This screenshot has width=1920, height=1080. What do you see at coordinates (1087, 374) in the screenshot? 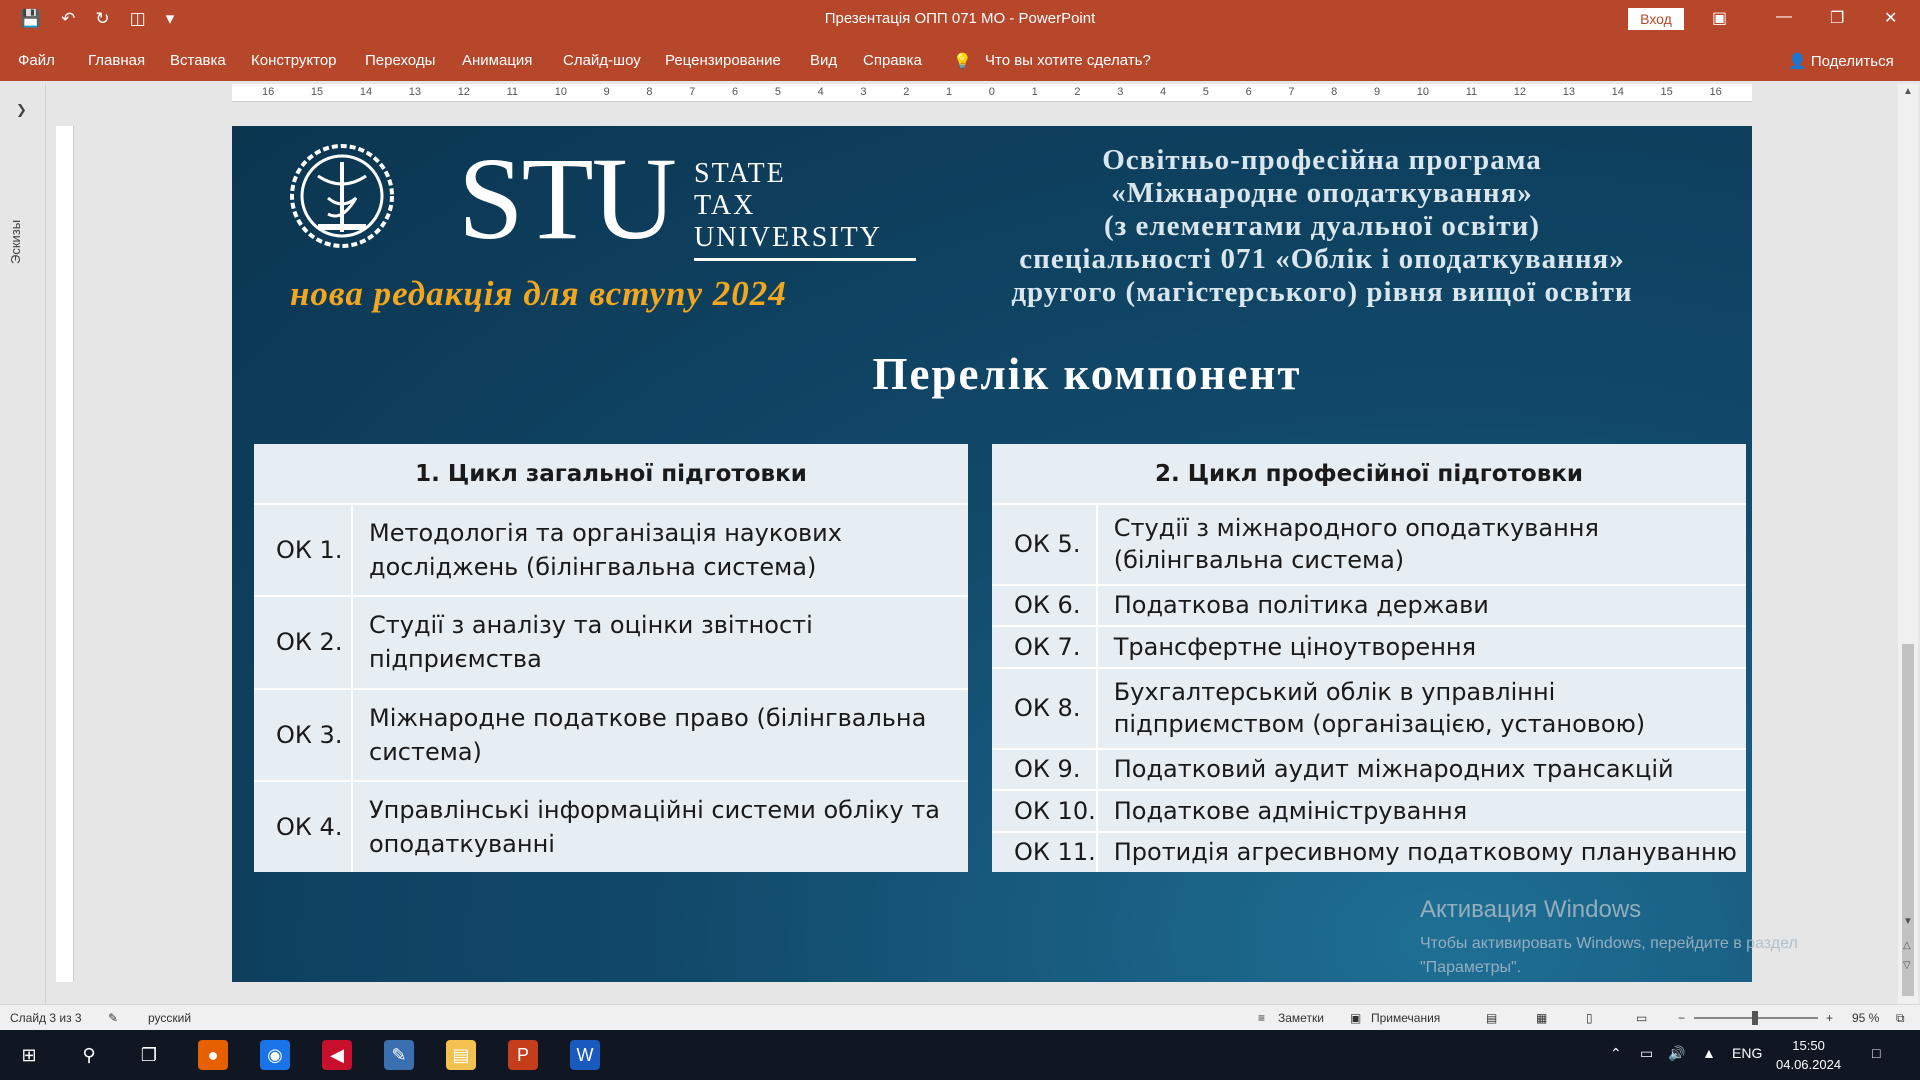
I see `slide-heading: Перелік компонент` at bounding box center [1087, 374].